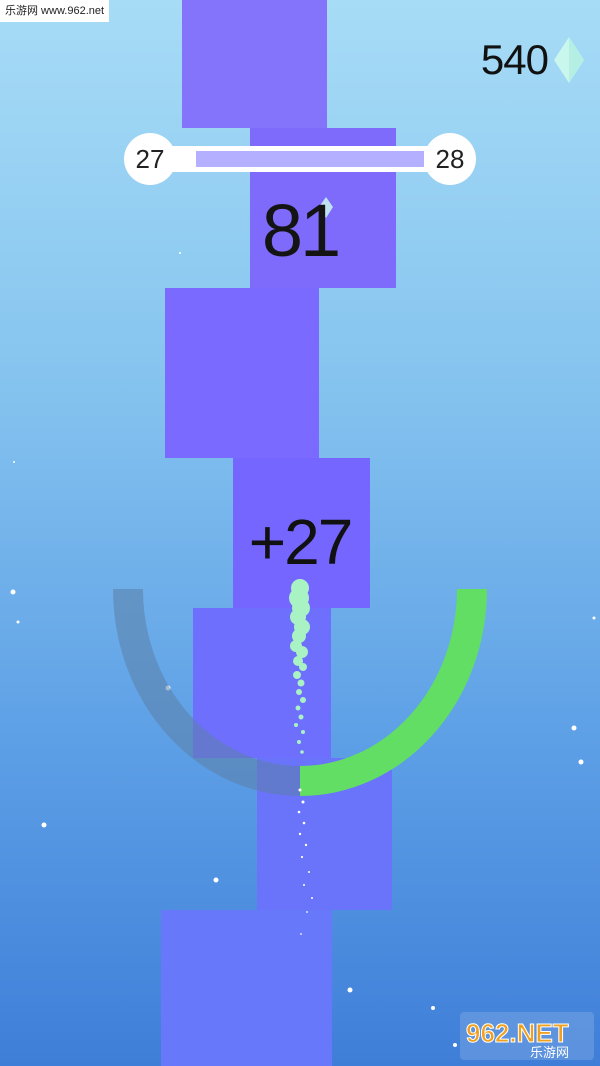 The image size is (600, 1066). I want to click on current-level-badge: 27, so click(150, 159).